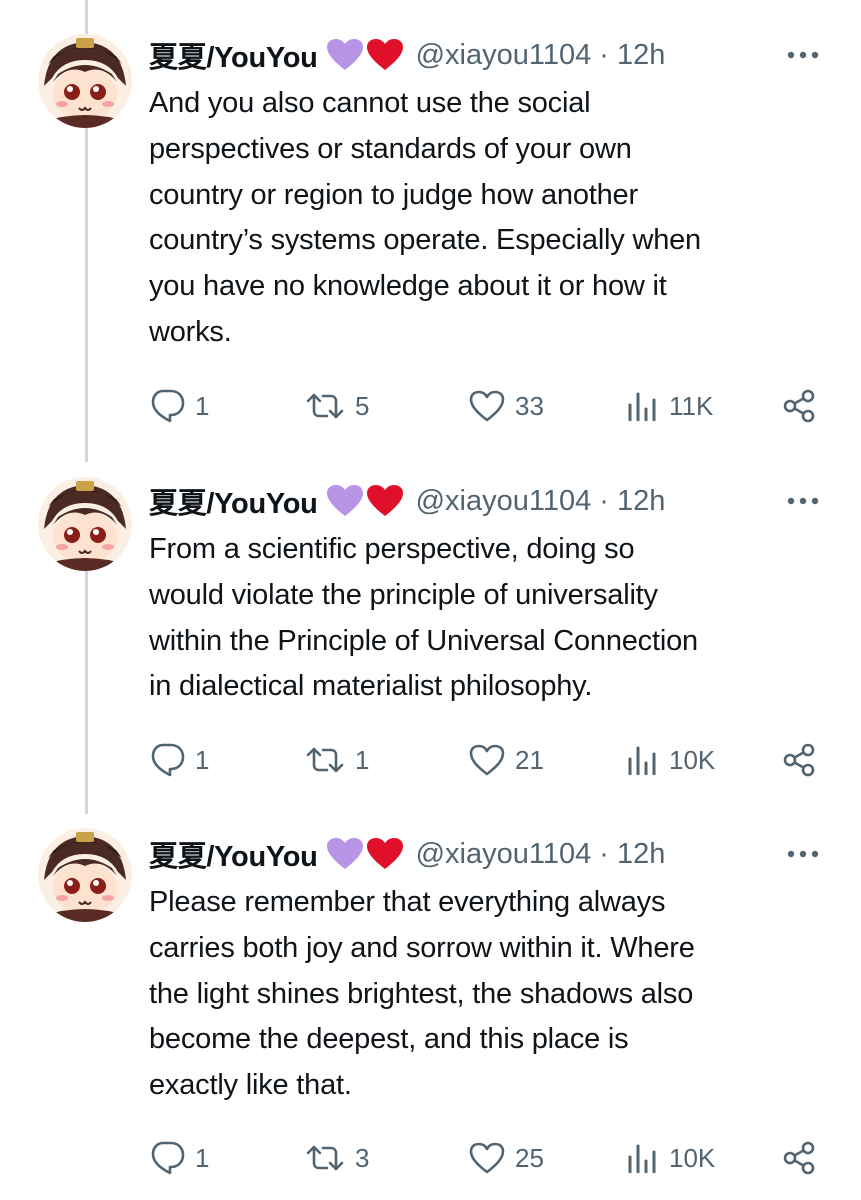  I want to click on like-count: 33, so click(529, 405).